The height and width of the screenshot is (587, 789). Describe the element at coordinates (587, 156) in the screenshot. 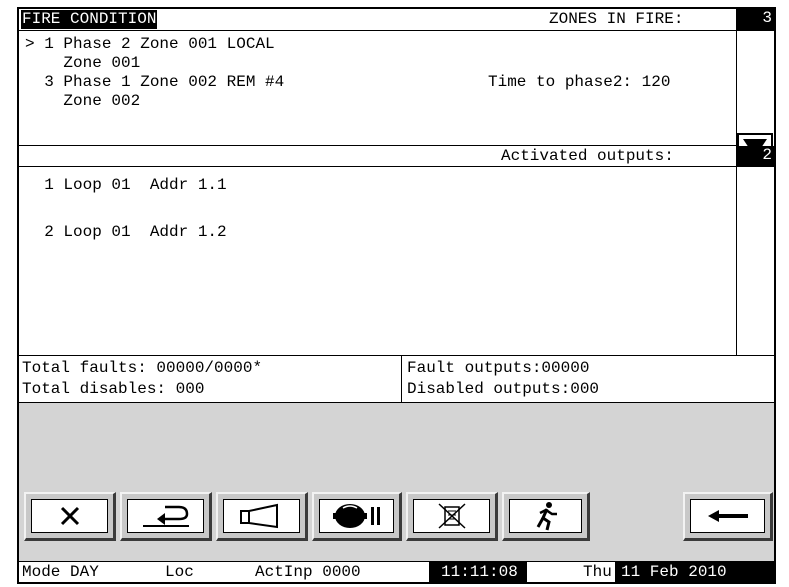

I see `activated-outputs-label: Activated outputs:` at that location.